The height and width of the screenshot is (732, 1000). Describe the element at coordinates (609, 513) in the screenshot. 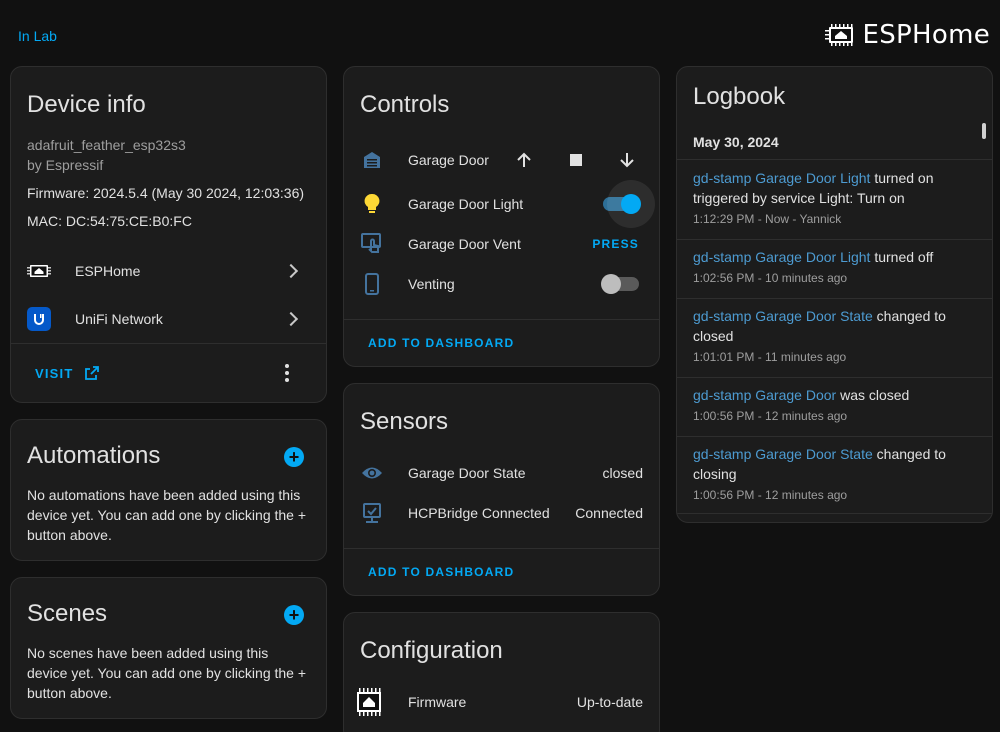

I see `sensor-value: Connected` at that location.